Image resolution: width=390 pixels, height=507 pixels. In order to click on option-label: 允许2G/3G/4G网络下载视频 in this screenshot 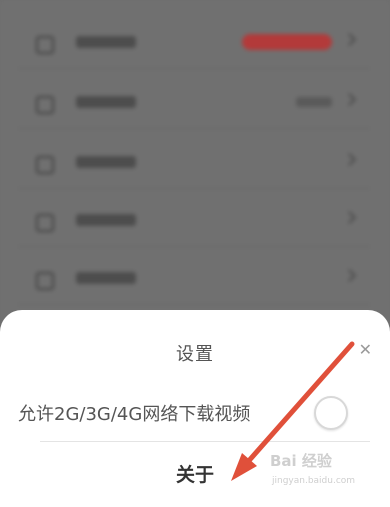, I will do `click(134, 414)`.